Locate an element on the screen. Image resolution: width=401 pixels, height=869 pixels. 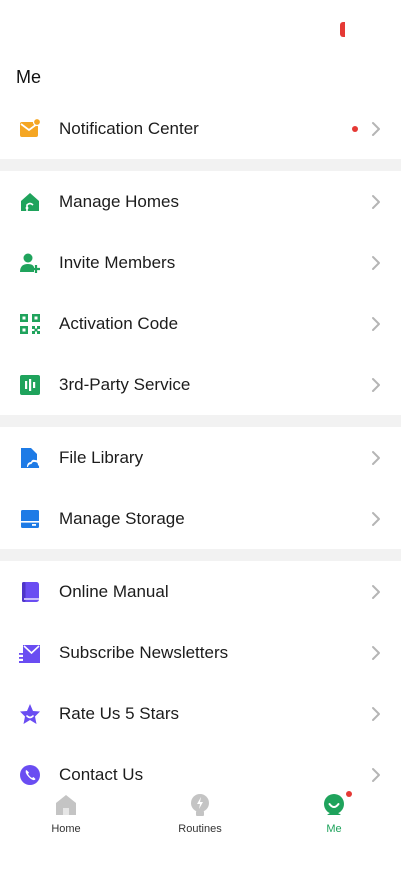
bottom-tab-bar: Home Routines Me is located at coordinates (200, 827).